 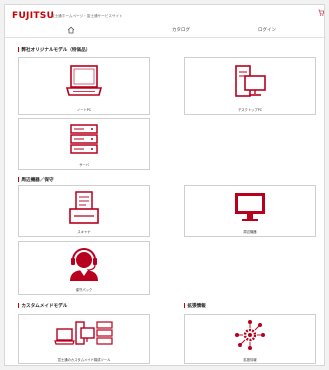 I want to click on tile-custom-build-tool: 富士通のカスタムメイド構成ツール, so click(x=84, y=339).